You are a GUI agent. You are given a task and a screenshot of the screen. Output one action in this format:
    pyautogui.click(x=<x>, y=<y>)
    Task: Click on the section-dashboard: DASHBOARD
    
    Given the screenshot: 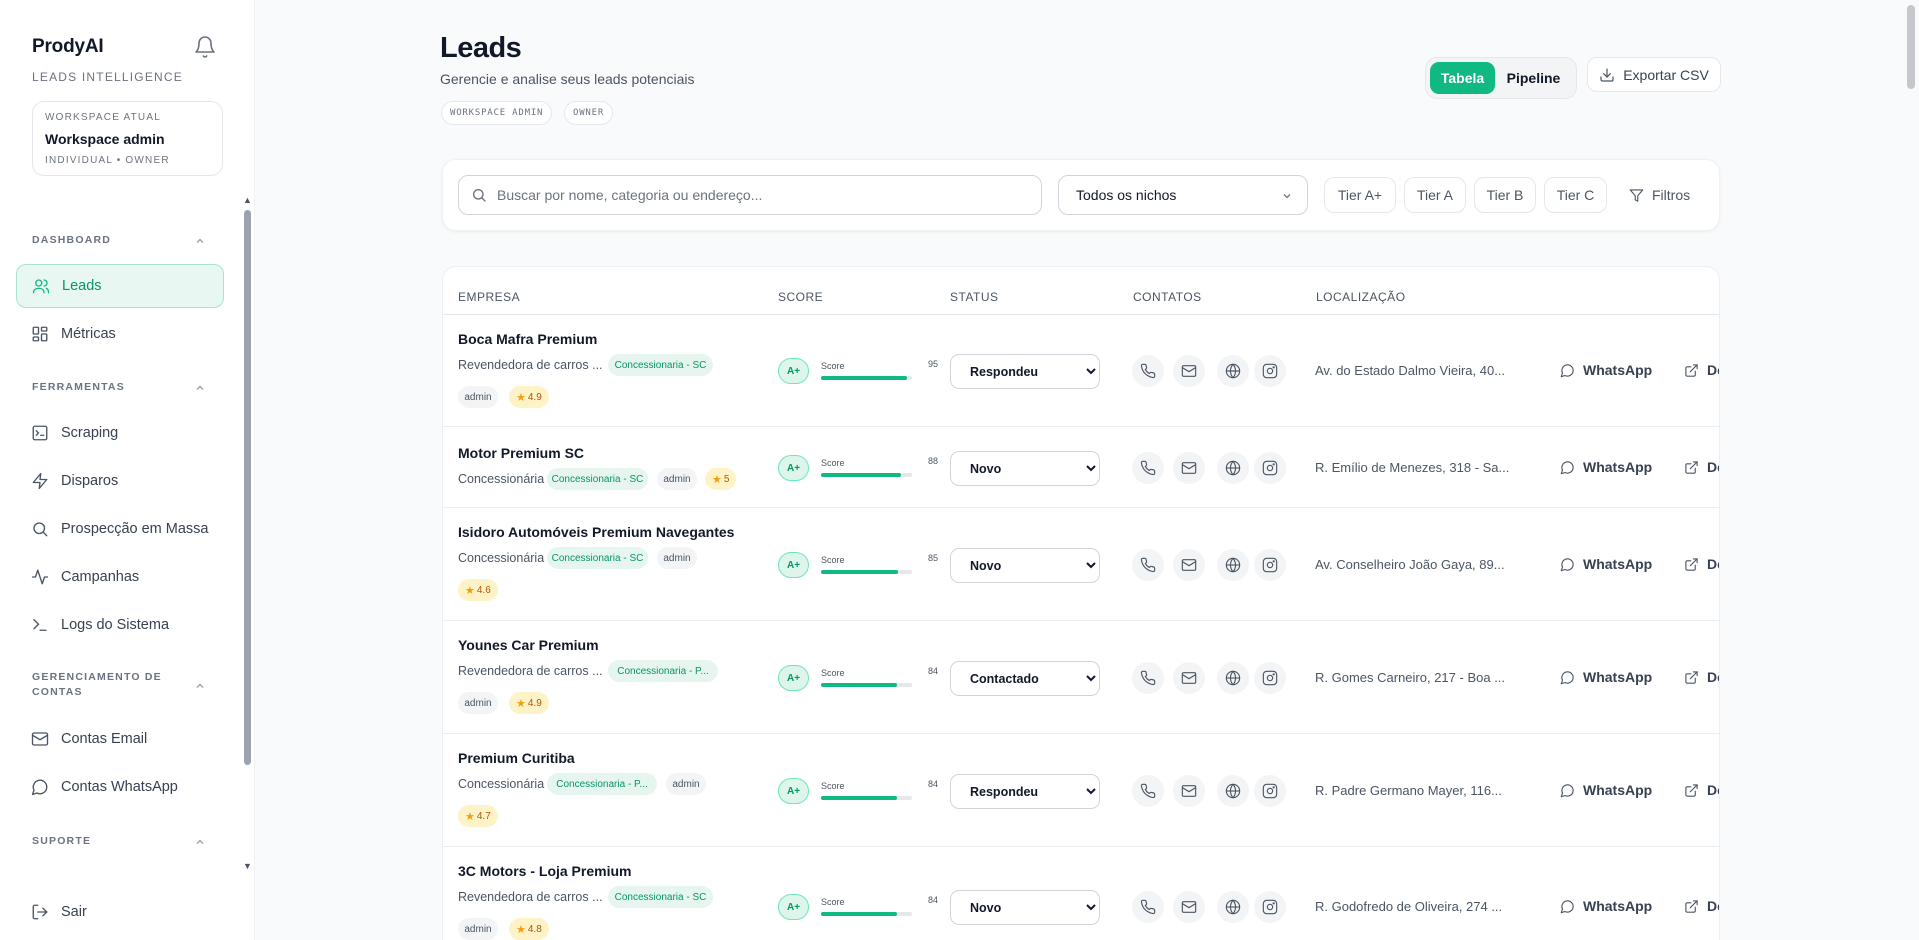 What is the action you would take?
    pyautogui.click(x=107, y=240)
    